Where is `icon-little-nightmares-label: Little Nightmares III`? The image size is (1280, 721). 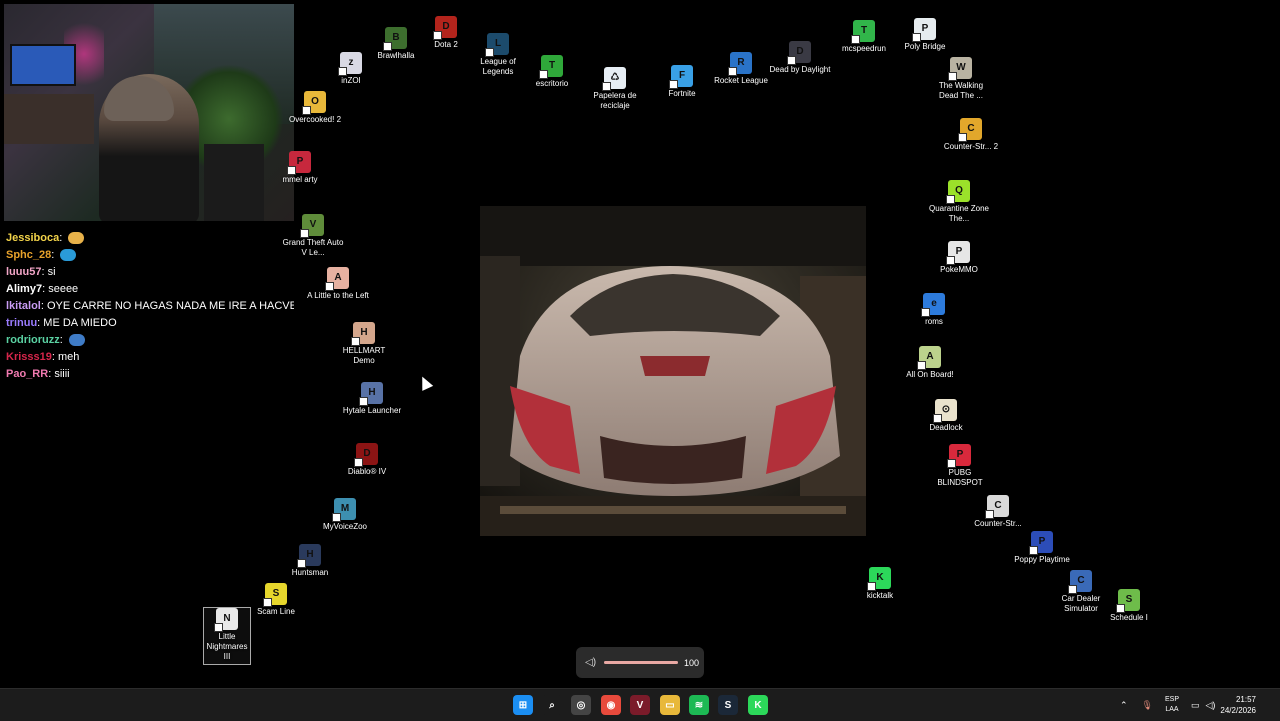 icon-little-nightmares-label: Little Nightmares III is located at coordinates (227, 646).